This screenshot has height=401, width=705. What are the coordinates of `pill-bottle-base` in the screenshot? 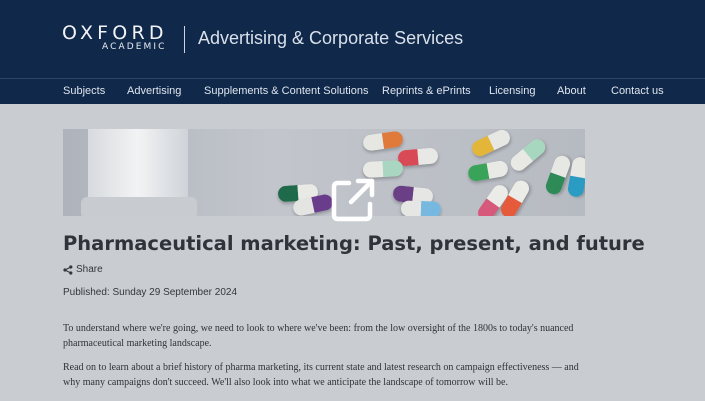 It's located at (139, 206).